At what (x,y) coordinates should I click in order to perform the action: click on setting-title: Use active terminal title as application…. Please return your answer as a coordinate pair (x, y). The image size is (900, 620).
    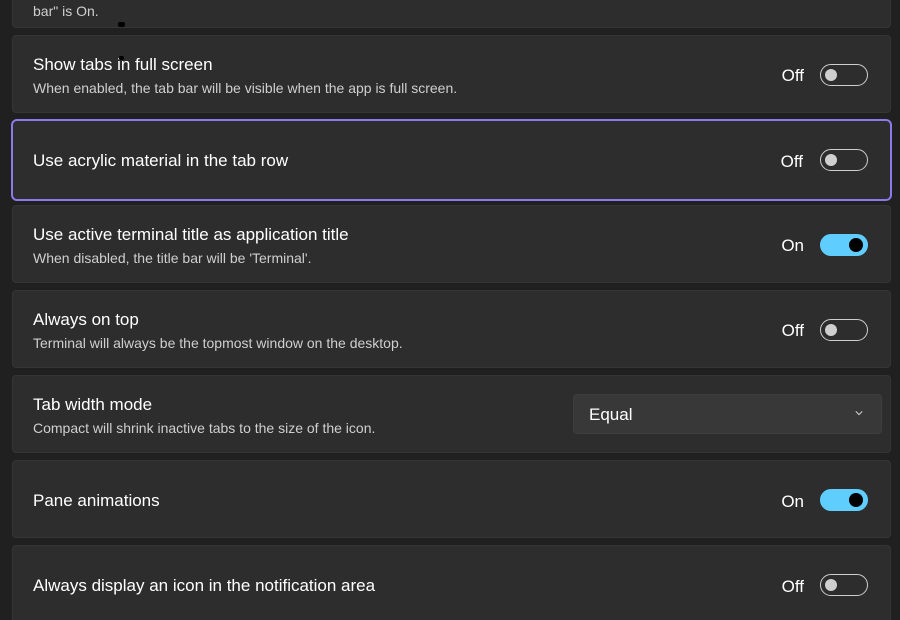
    Looking at the image, I should click on (191, 234).